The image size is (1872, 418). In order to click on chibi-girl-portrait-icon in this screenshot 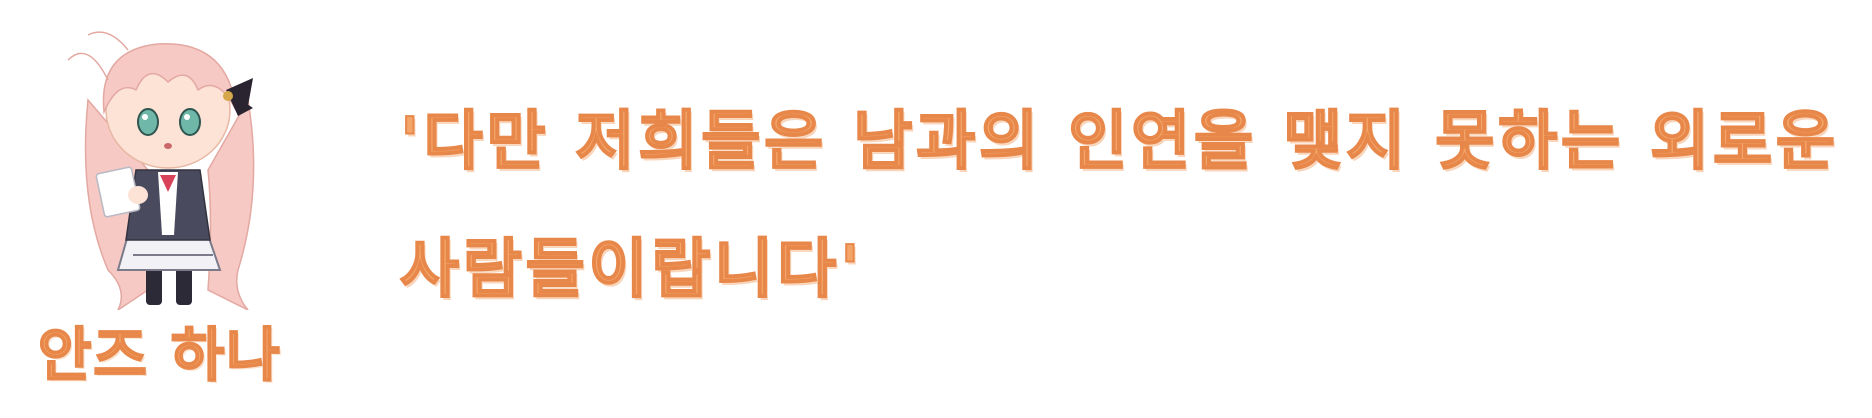, I will do `click(161, 170)`.